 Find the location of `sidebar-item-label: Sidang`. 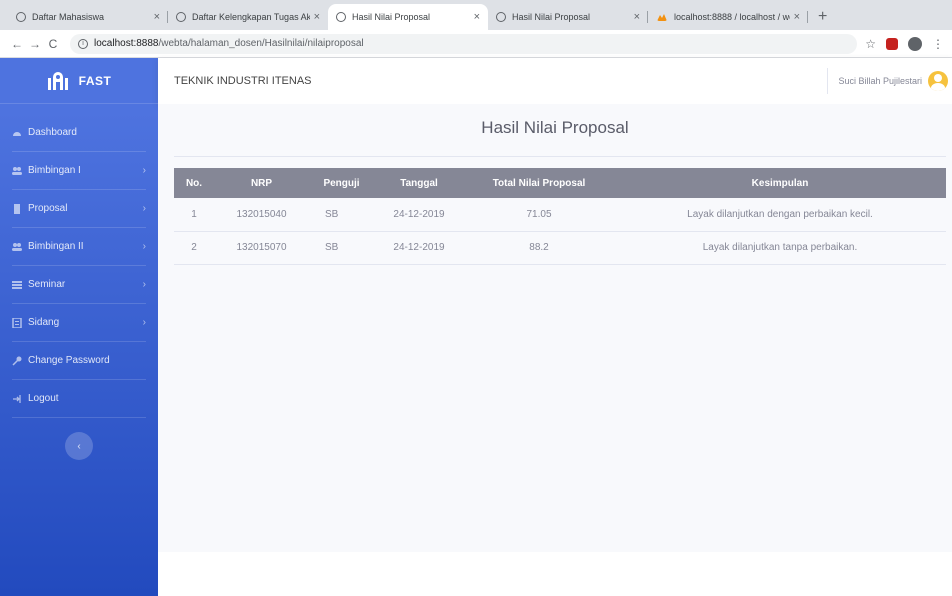

sidebar-item-label: Sidang is located at coordinates (44, 322).